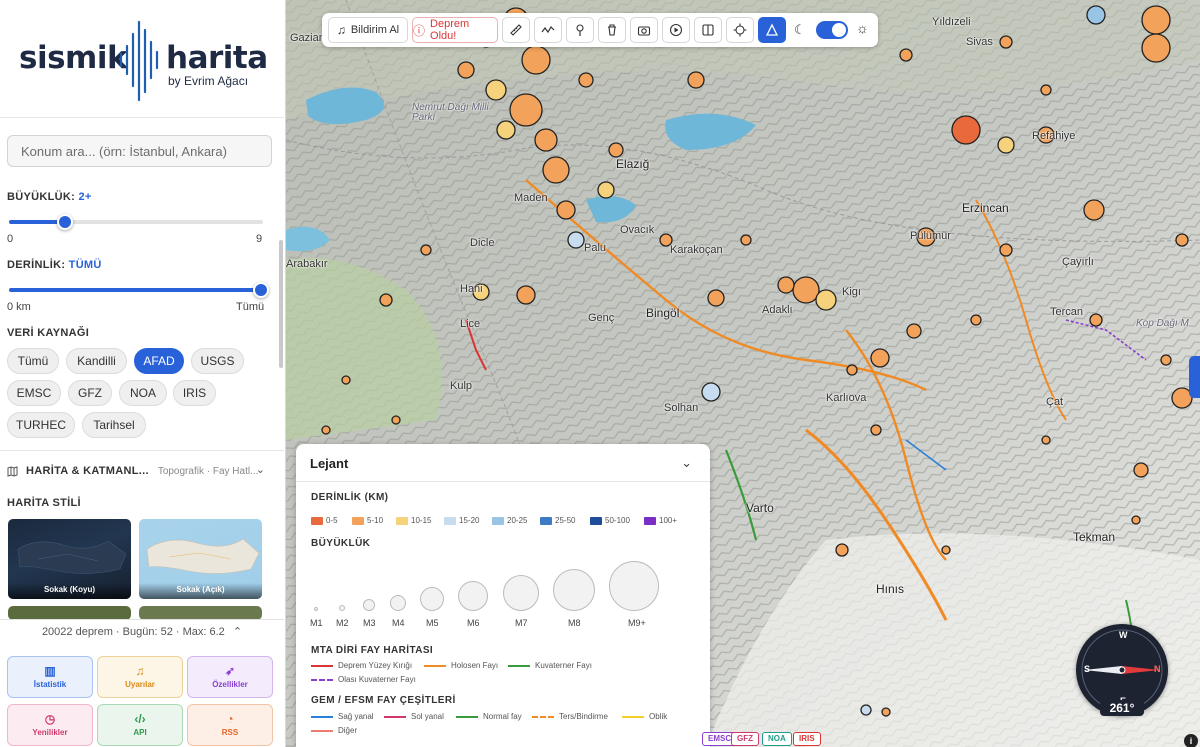 The height and width of the screenshot is (747, 1200). Describe the element at coordinates (69, 591) in the screenshot. I see `map-style-dark-caption: Sokak (Koyu)` at that location.